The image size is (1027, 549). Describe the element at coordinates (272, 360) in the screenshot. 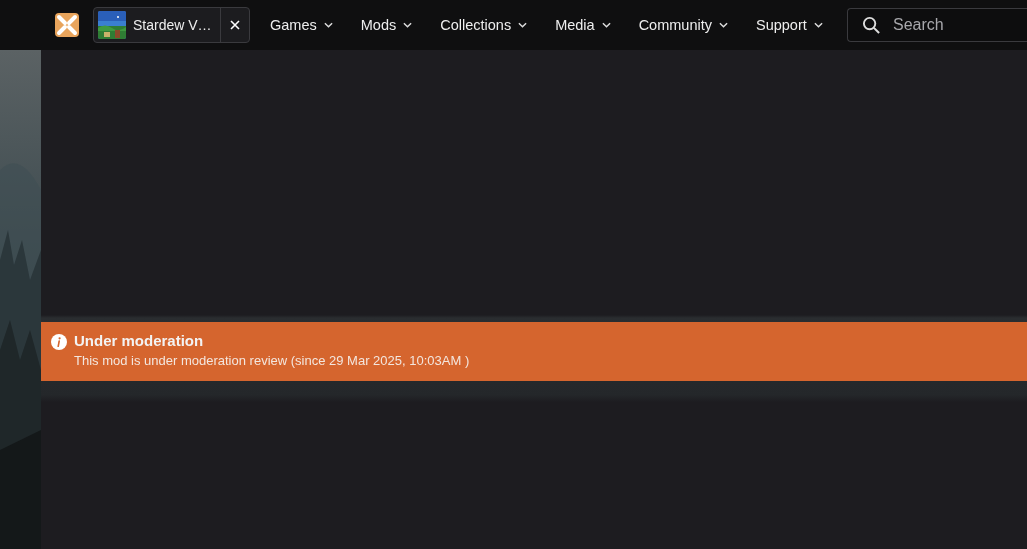

I see `banner-message: This mod is under moderation review (since 29 Mar 2025, 10:03AM )` at that location.